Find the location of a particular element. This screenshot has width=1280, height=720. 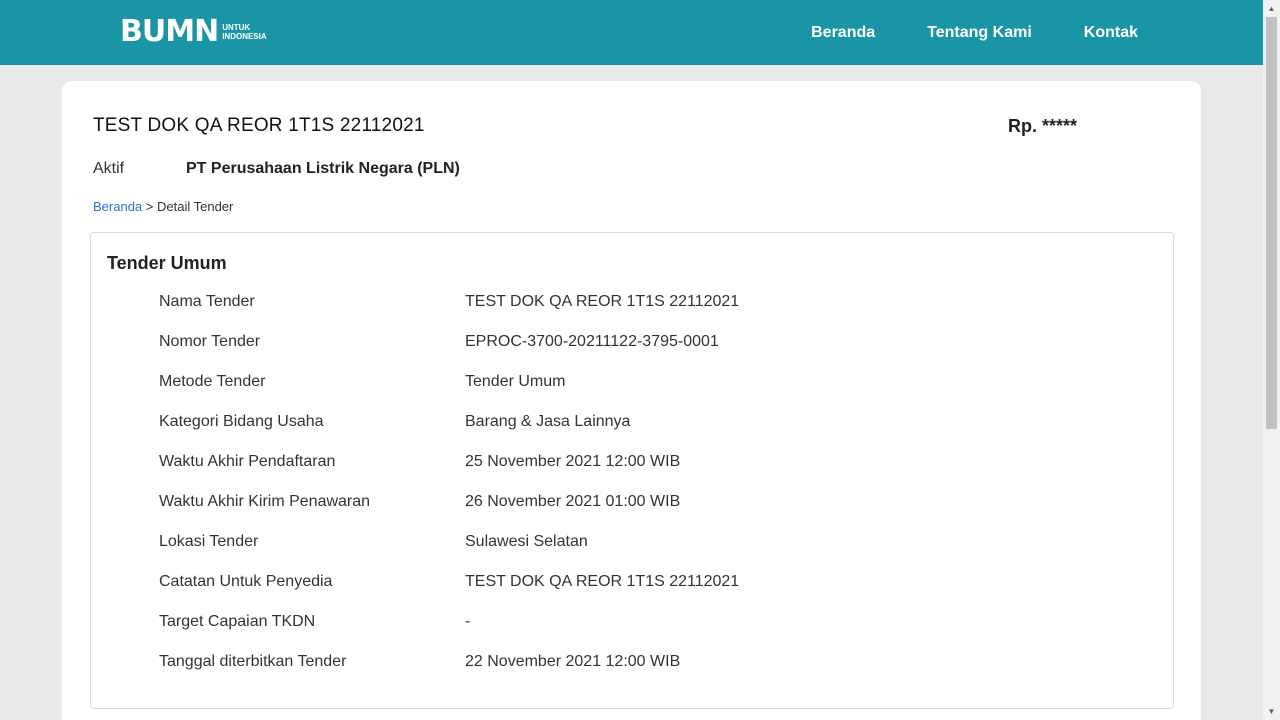

page-scrollbar: ▲ ▼ is located at coordinates (1271, 360).